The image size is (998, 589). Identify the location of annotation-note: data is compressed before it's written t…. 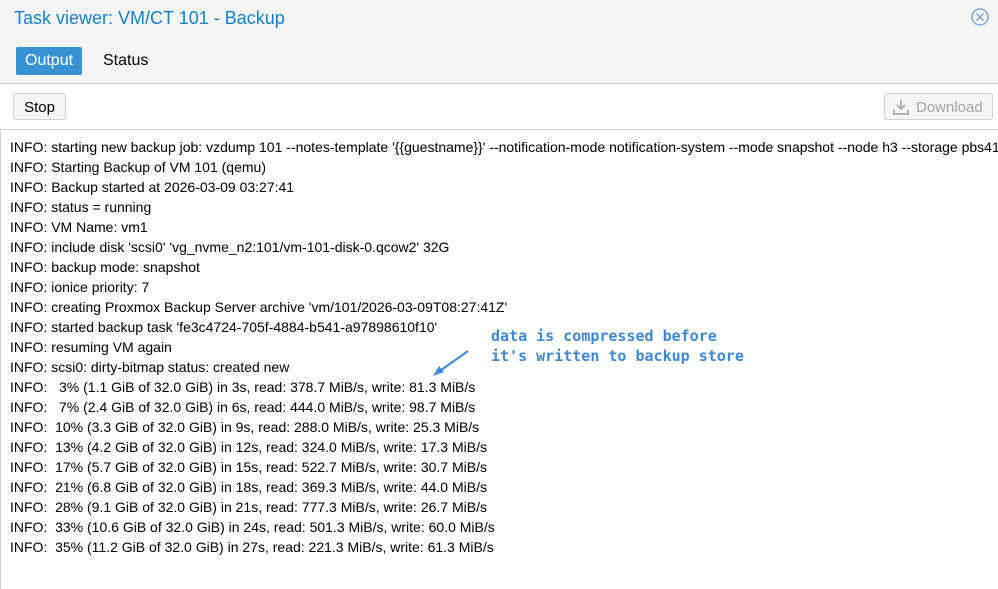
(617, 346).